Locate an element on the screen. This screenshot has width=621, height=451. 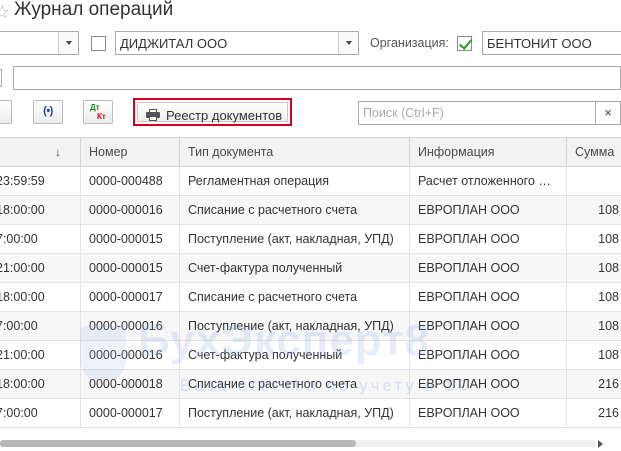
search-input is located at coordinates (477, 113).